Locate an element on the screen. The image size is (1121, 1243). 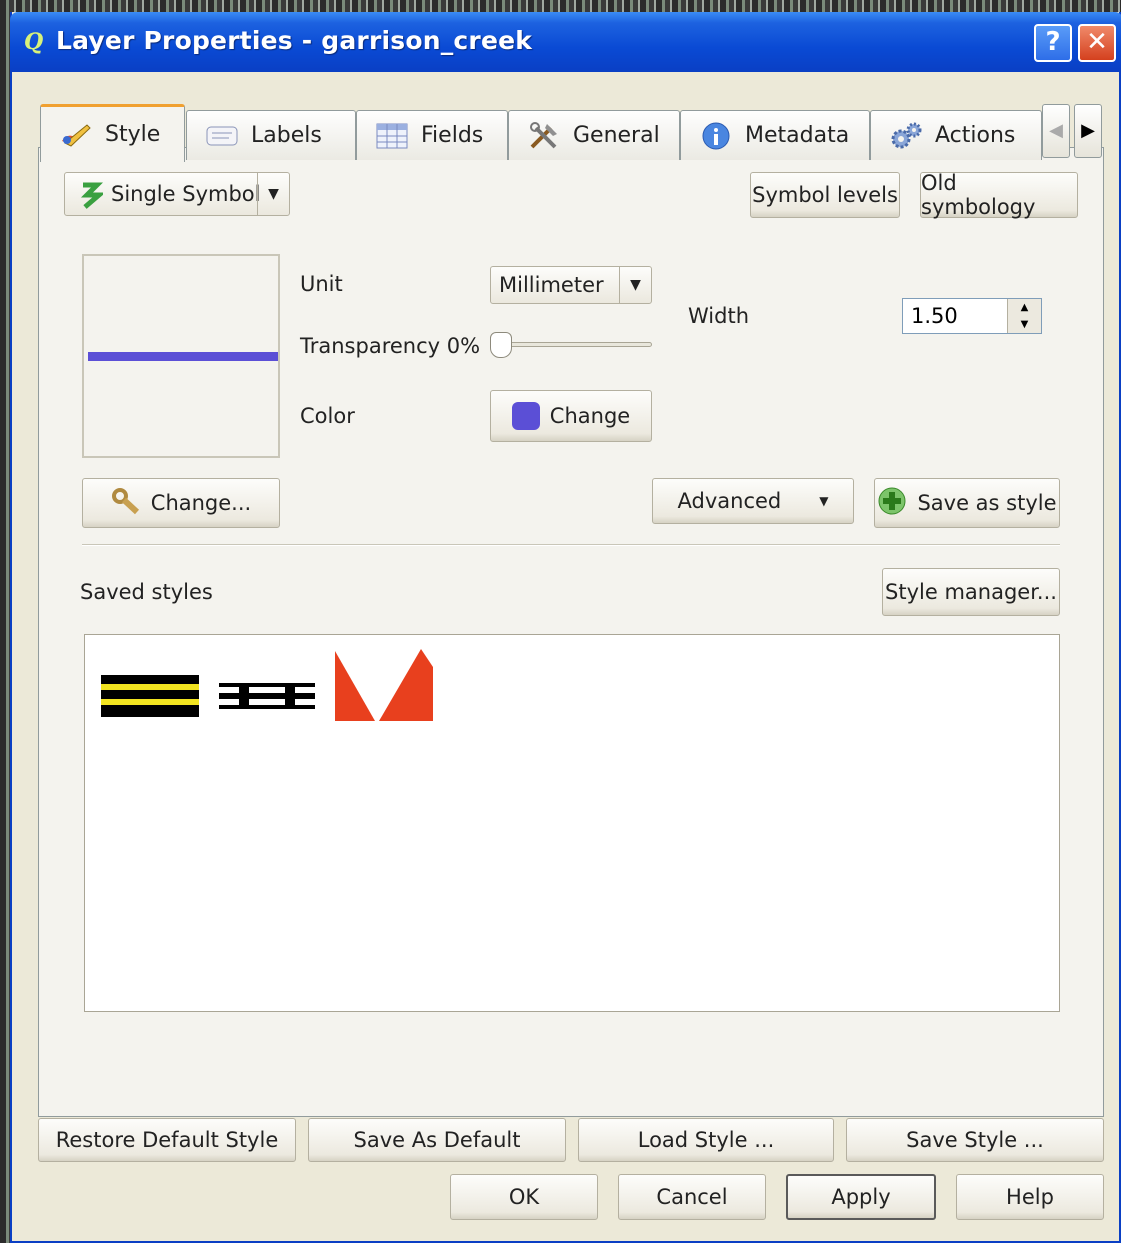
symbol-preview is located at coordinates (181, 356).